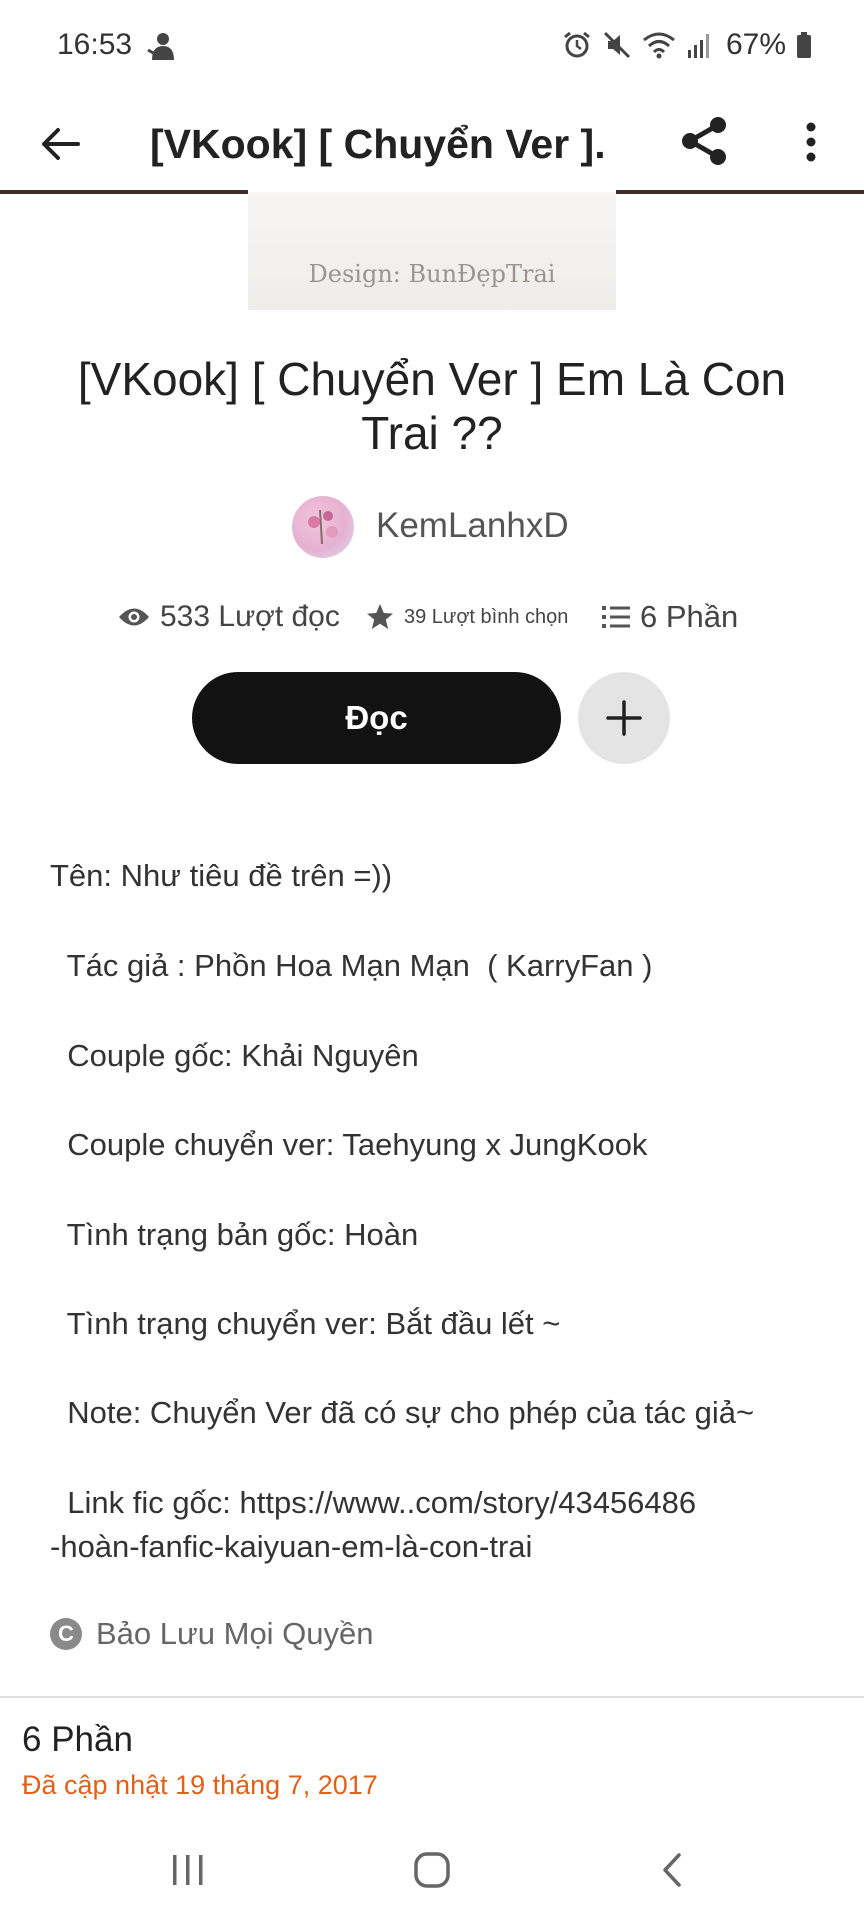  Describe the element at coordinates (376, 718) in the screenshot. I see `read-button: Đọc` at that location.